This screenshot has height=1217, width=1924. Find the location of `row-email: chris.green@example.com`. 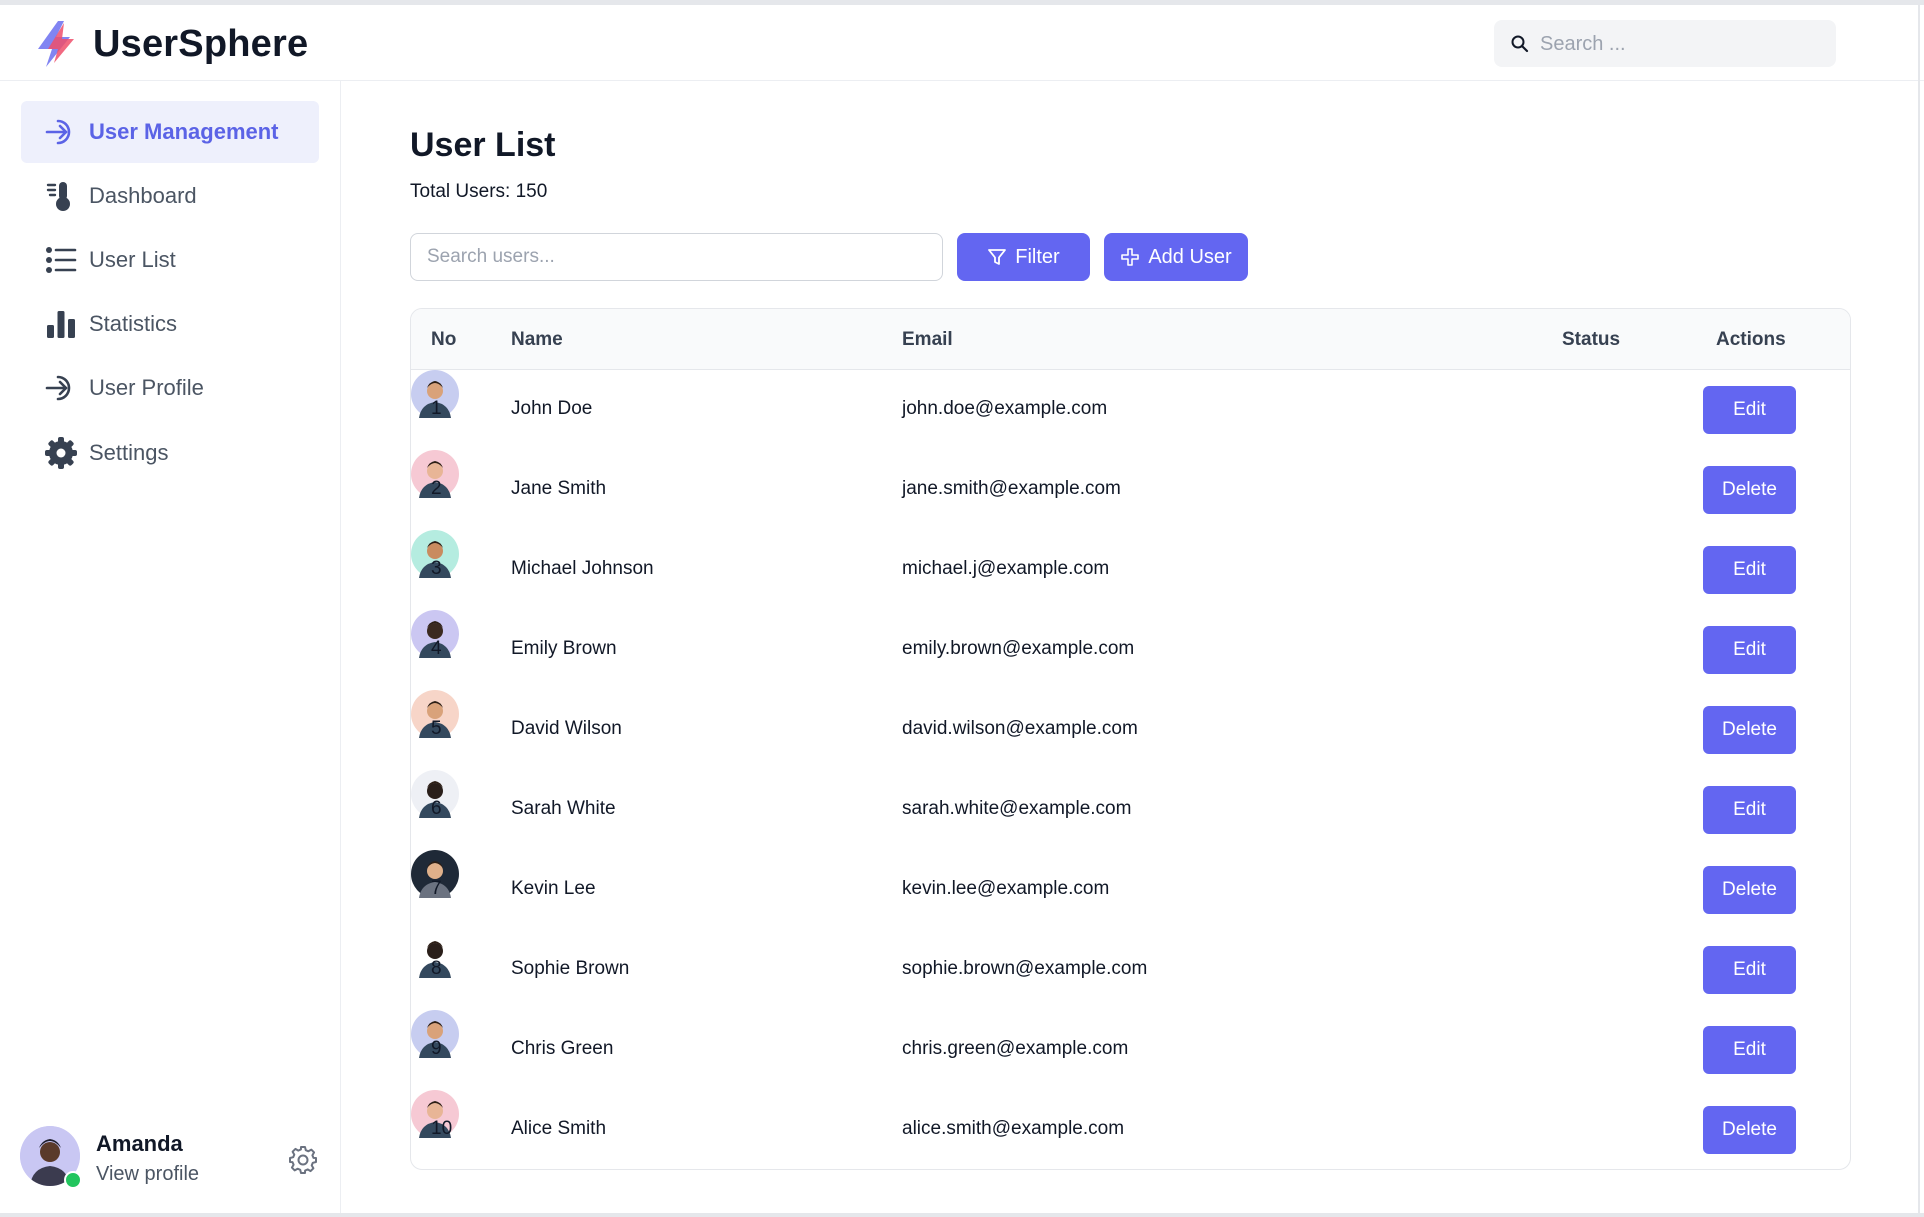

row-email: chris.green@example.com is located at coordinates (1015, 1048).